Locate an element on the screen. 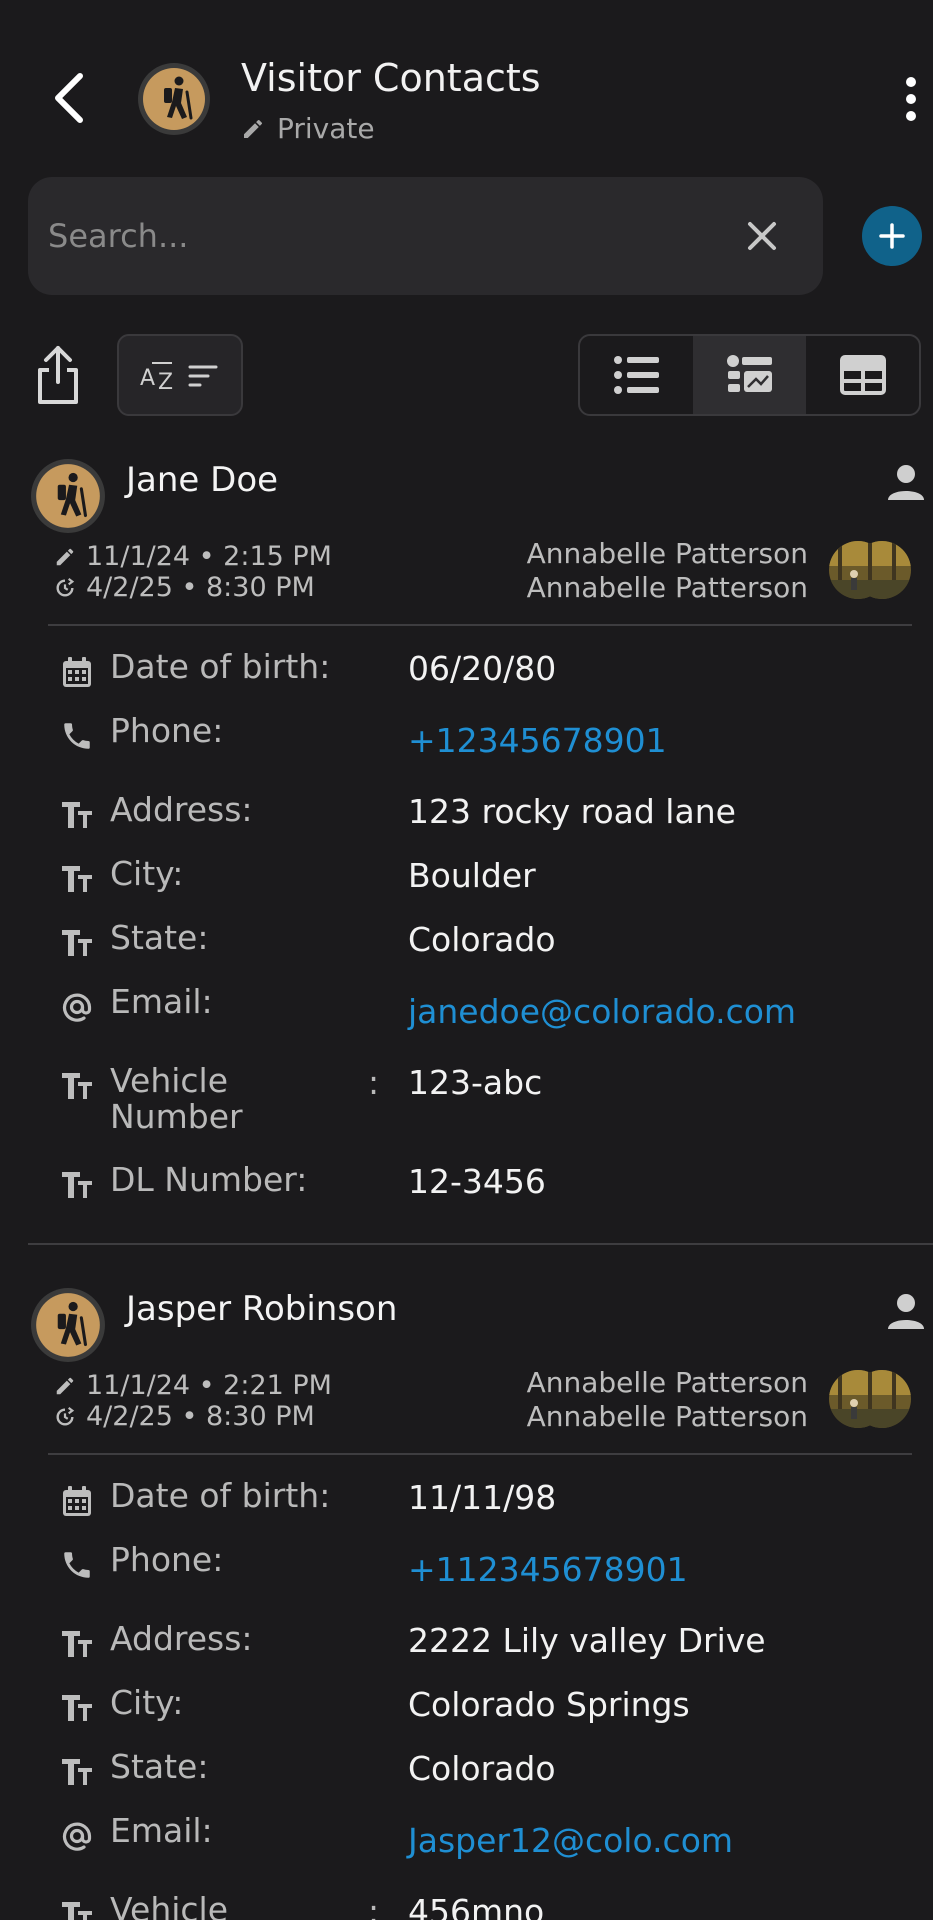 The image size is (933, 1920). kebab-menu-icon is located at coordinates (911, 99).